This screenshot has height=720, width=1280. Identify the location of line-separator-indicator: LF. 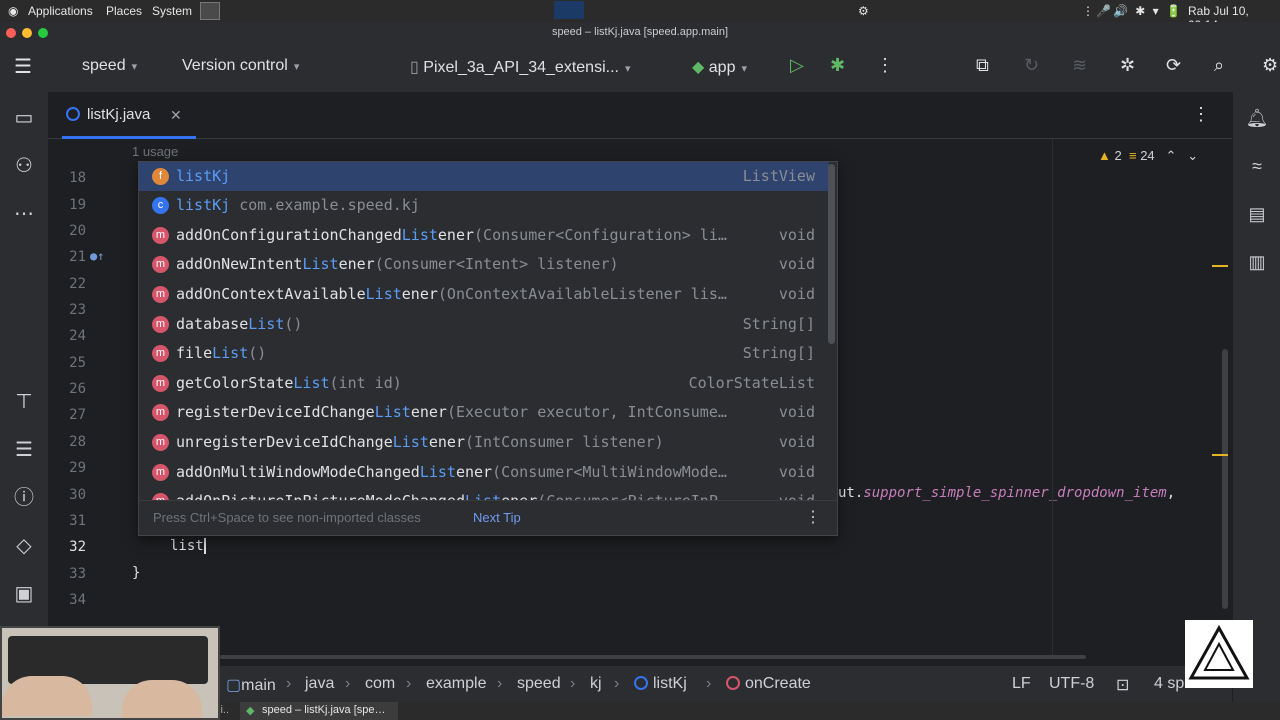
(1021, 684).